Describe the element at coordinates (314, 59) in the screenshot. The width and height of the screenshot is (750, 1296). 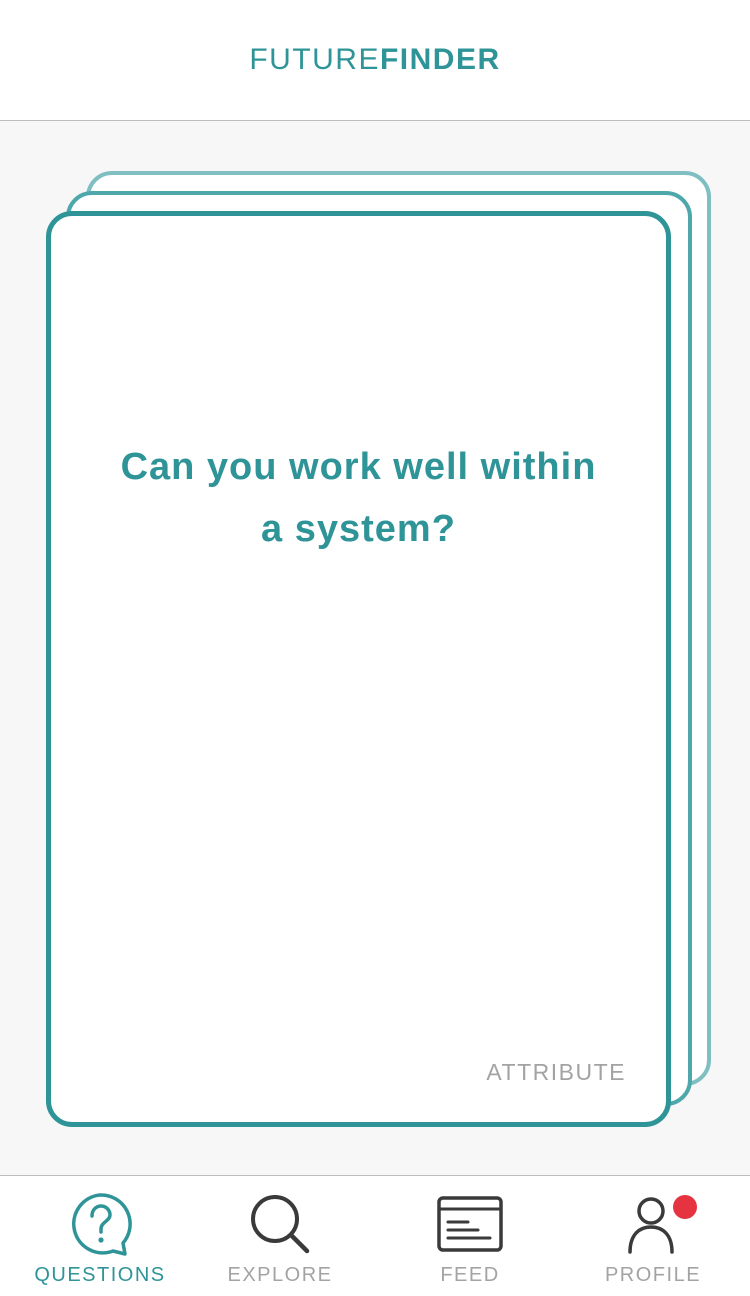
I see `logo-light-text: FUTURE` at that location.